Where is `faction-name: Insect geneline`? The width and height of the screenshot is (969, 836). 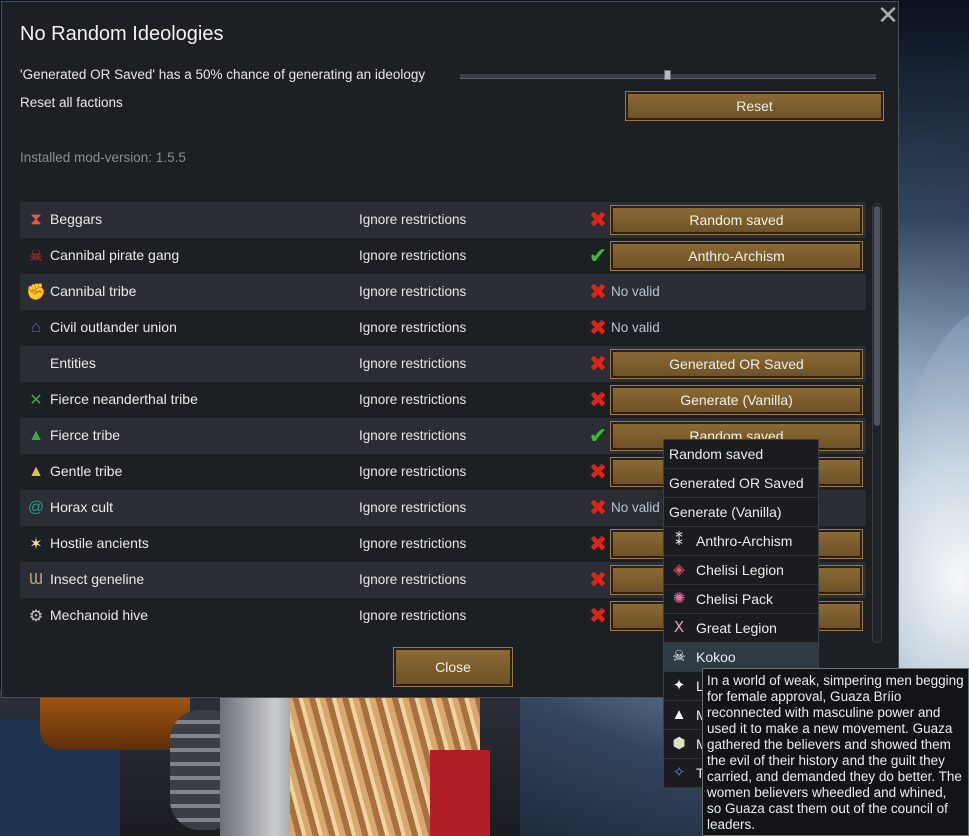 faction-name: Insect geneline is located at coordinates (97, 579).